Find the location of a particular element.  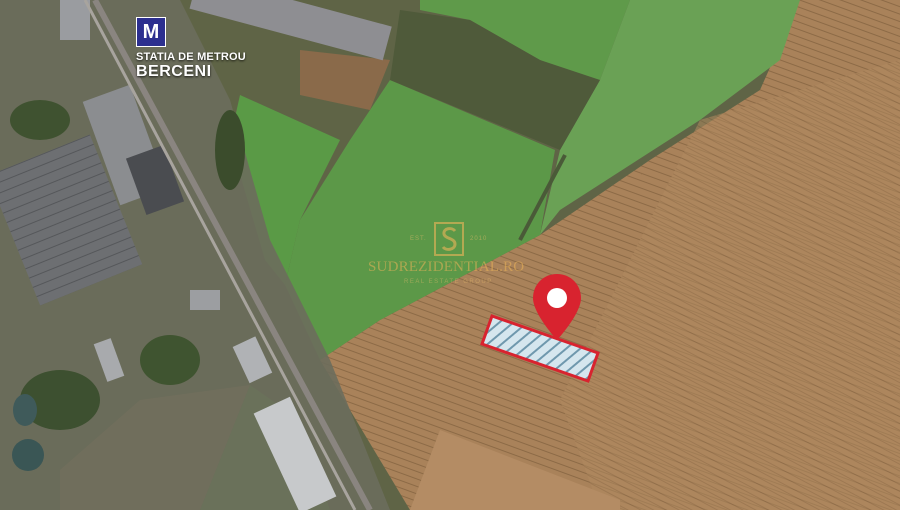

watermark-brand: SUDREZIDENTIAL.RO is located at coordinates (446, 267).